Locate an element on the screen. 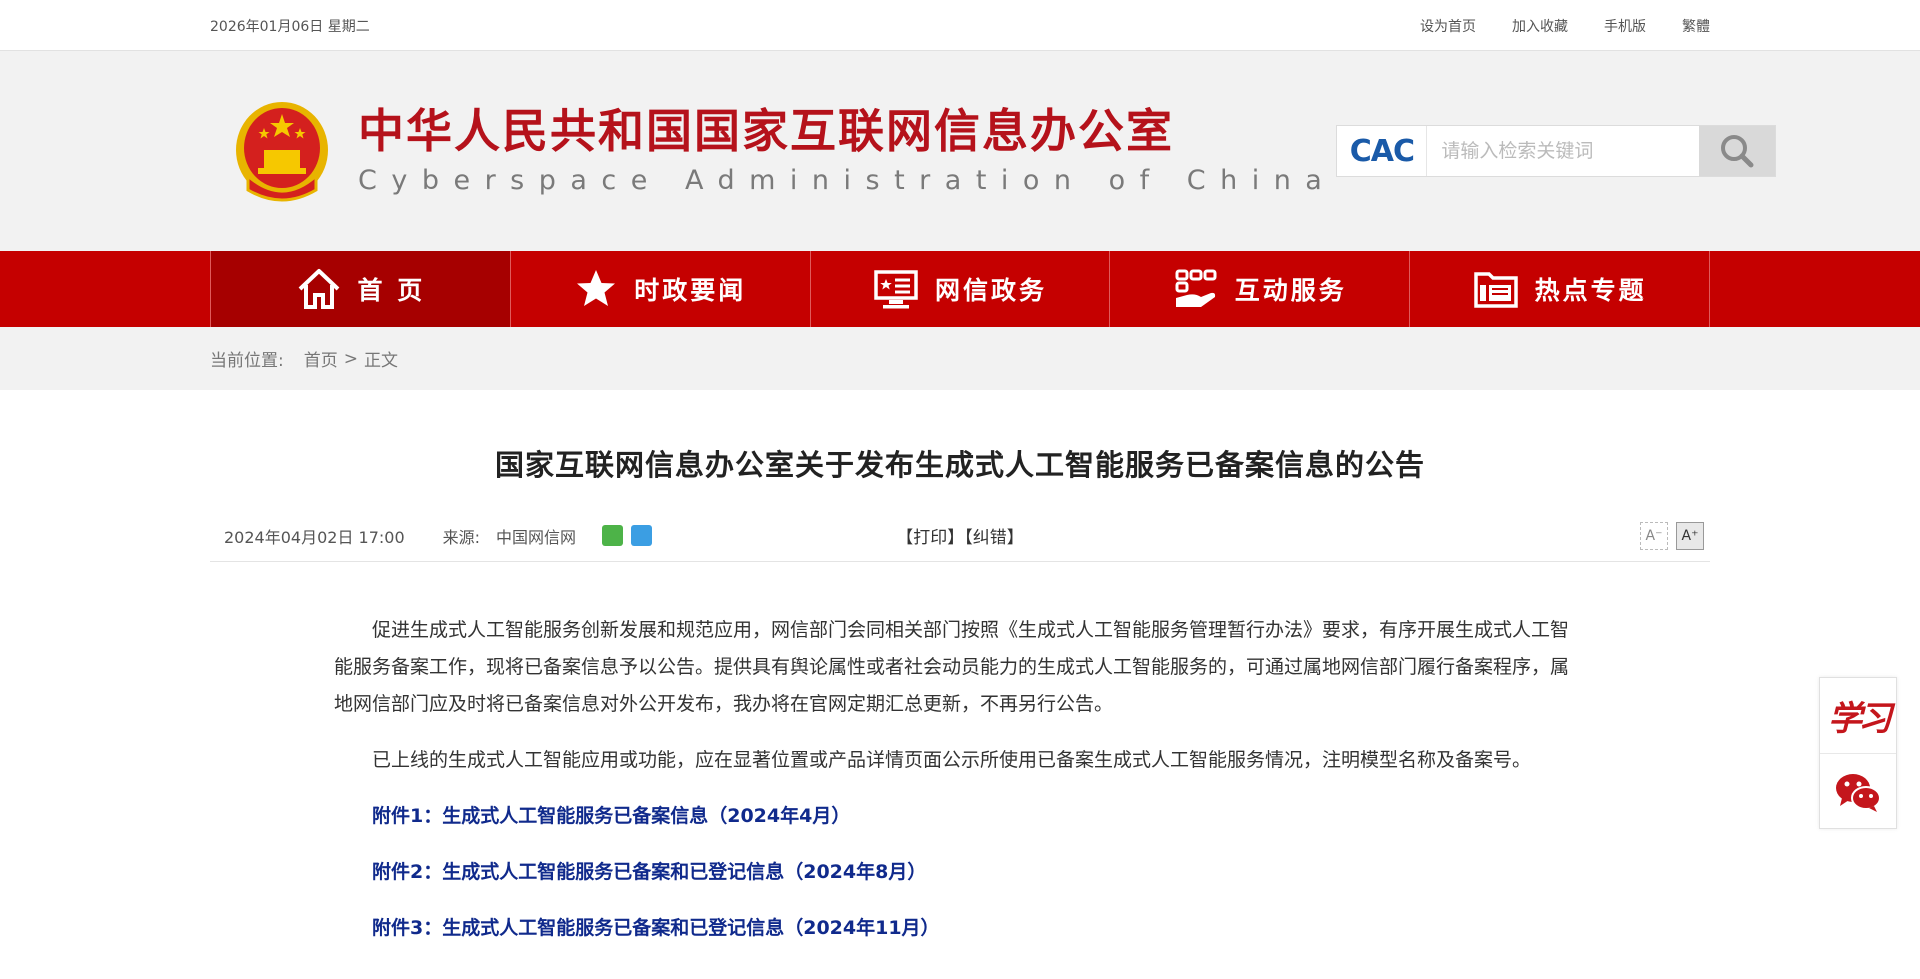 The image size is (1920, 979). xuexi-link: 学习 is located at coordinates (1858, 716).